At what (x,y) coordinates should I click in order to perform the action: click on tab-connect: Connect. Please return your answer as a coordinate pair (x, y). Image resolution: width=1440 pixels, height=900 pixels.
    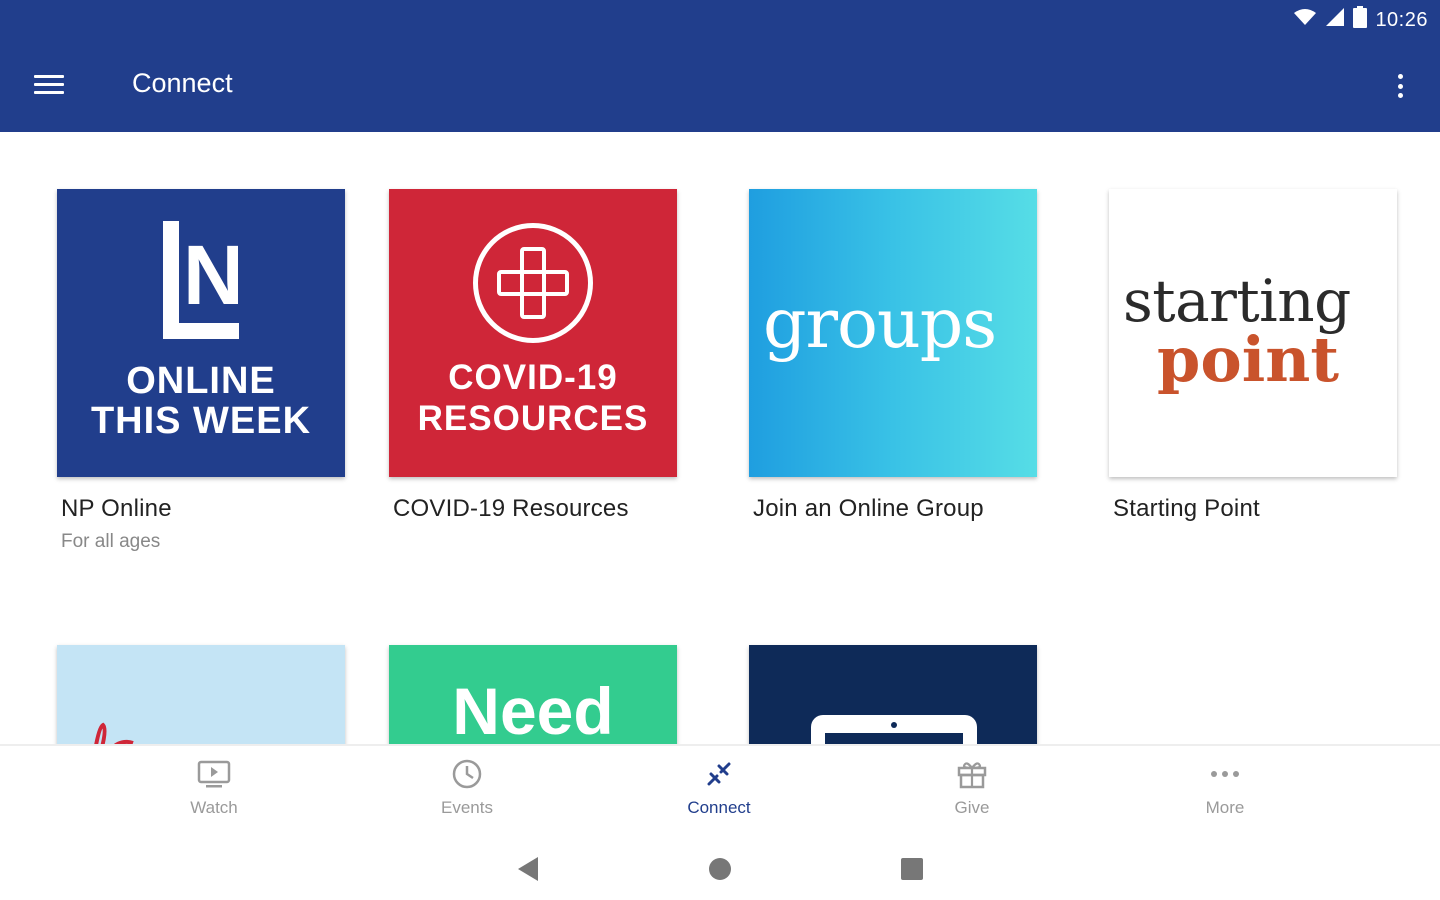
    Looking at the image, I should click on (719, 787).